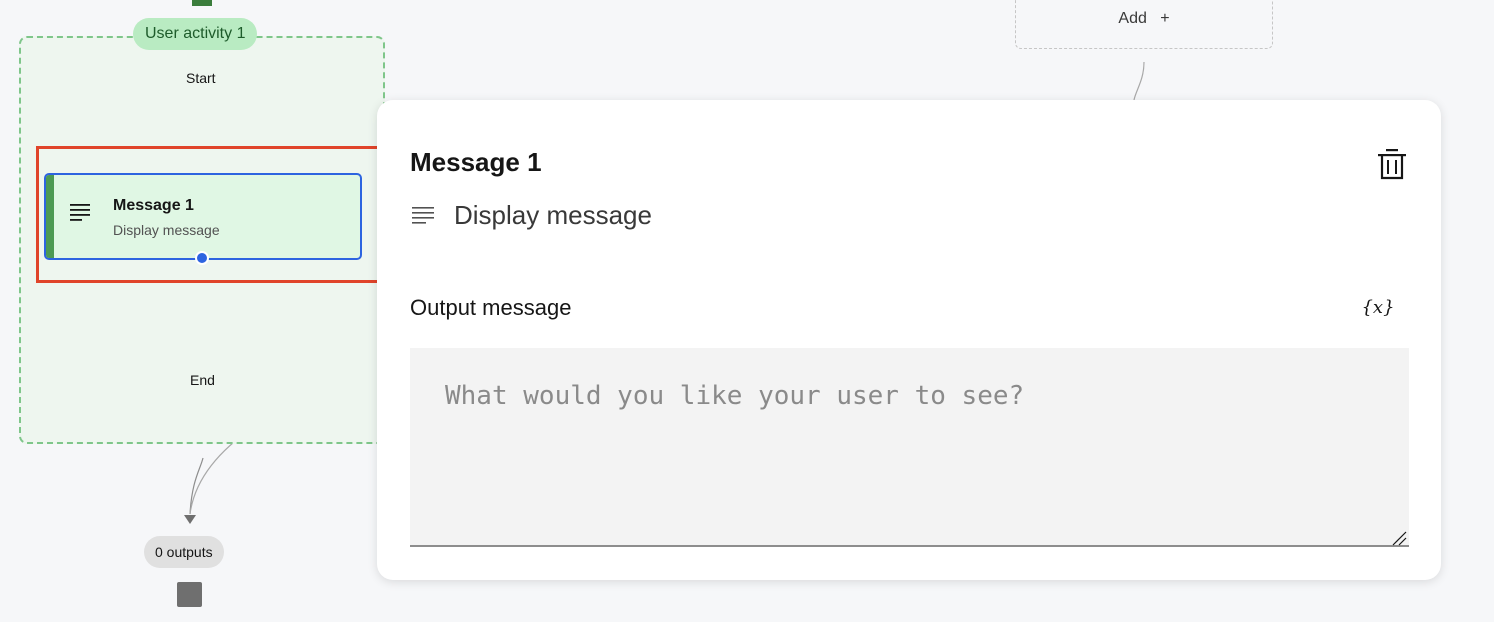 The height and width of the screenshot is (622, 1494). I want to click on end-label: End, so click(202, 380).